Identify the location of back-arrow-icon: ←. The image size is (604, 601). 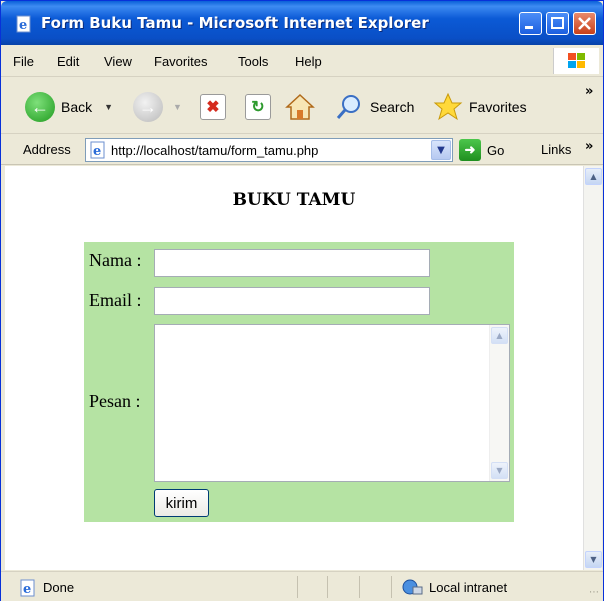
(40, 107).